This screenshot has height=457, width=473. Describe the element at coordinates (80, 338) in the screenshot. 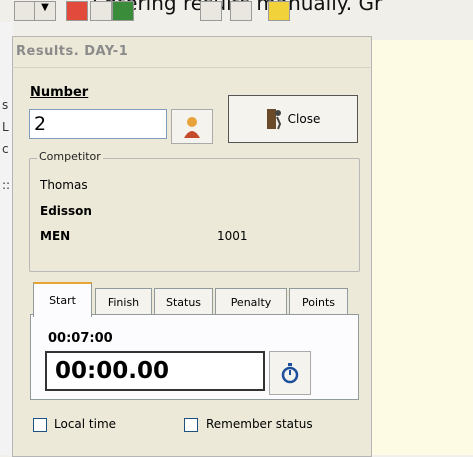

I see `start-time-label: 00:07:00` at that location.